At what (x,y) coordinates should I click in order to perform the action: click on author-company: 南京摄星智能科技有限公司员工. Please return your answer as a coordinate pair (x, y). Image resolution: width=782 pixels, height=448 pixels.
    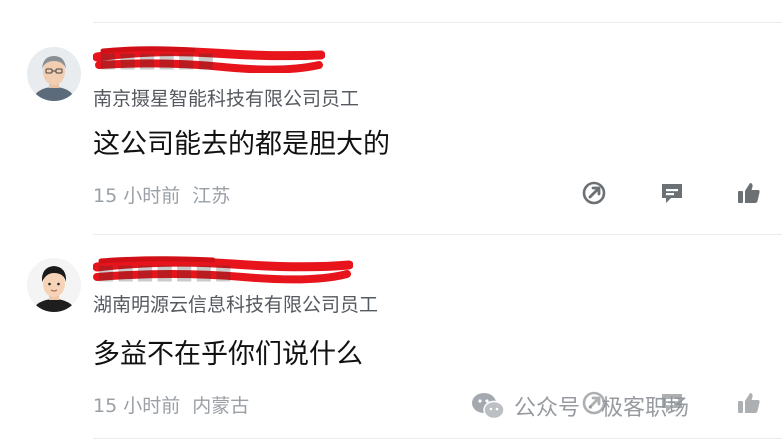
    Looking at the image, I should click on (226, 99).